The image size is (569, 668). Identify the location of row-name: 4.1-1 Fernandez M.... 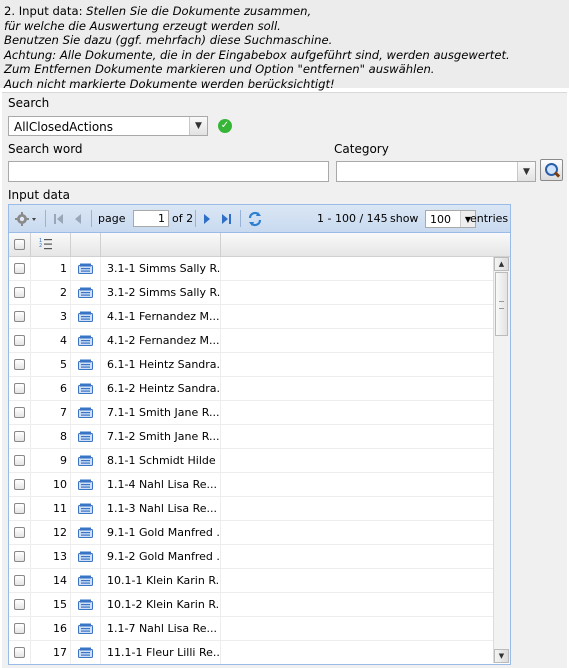
(161, 317).